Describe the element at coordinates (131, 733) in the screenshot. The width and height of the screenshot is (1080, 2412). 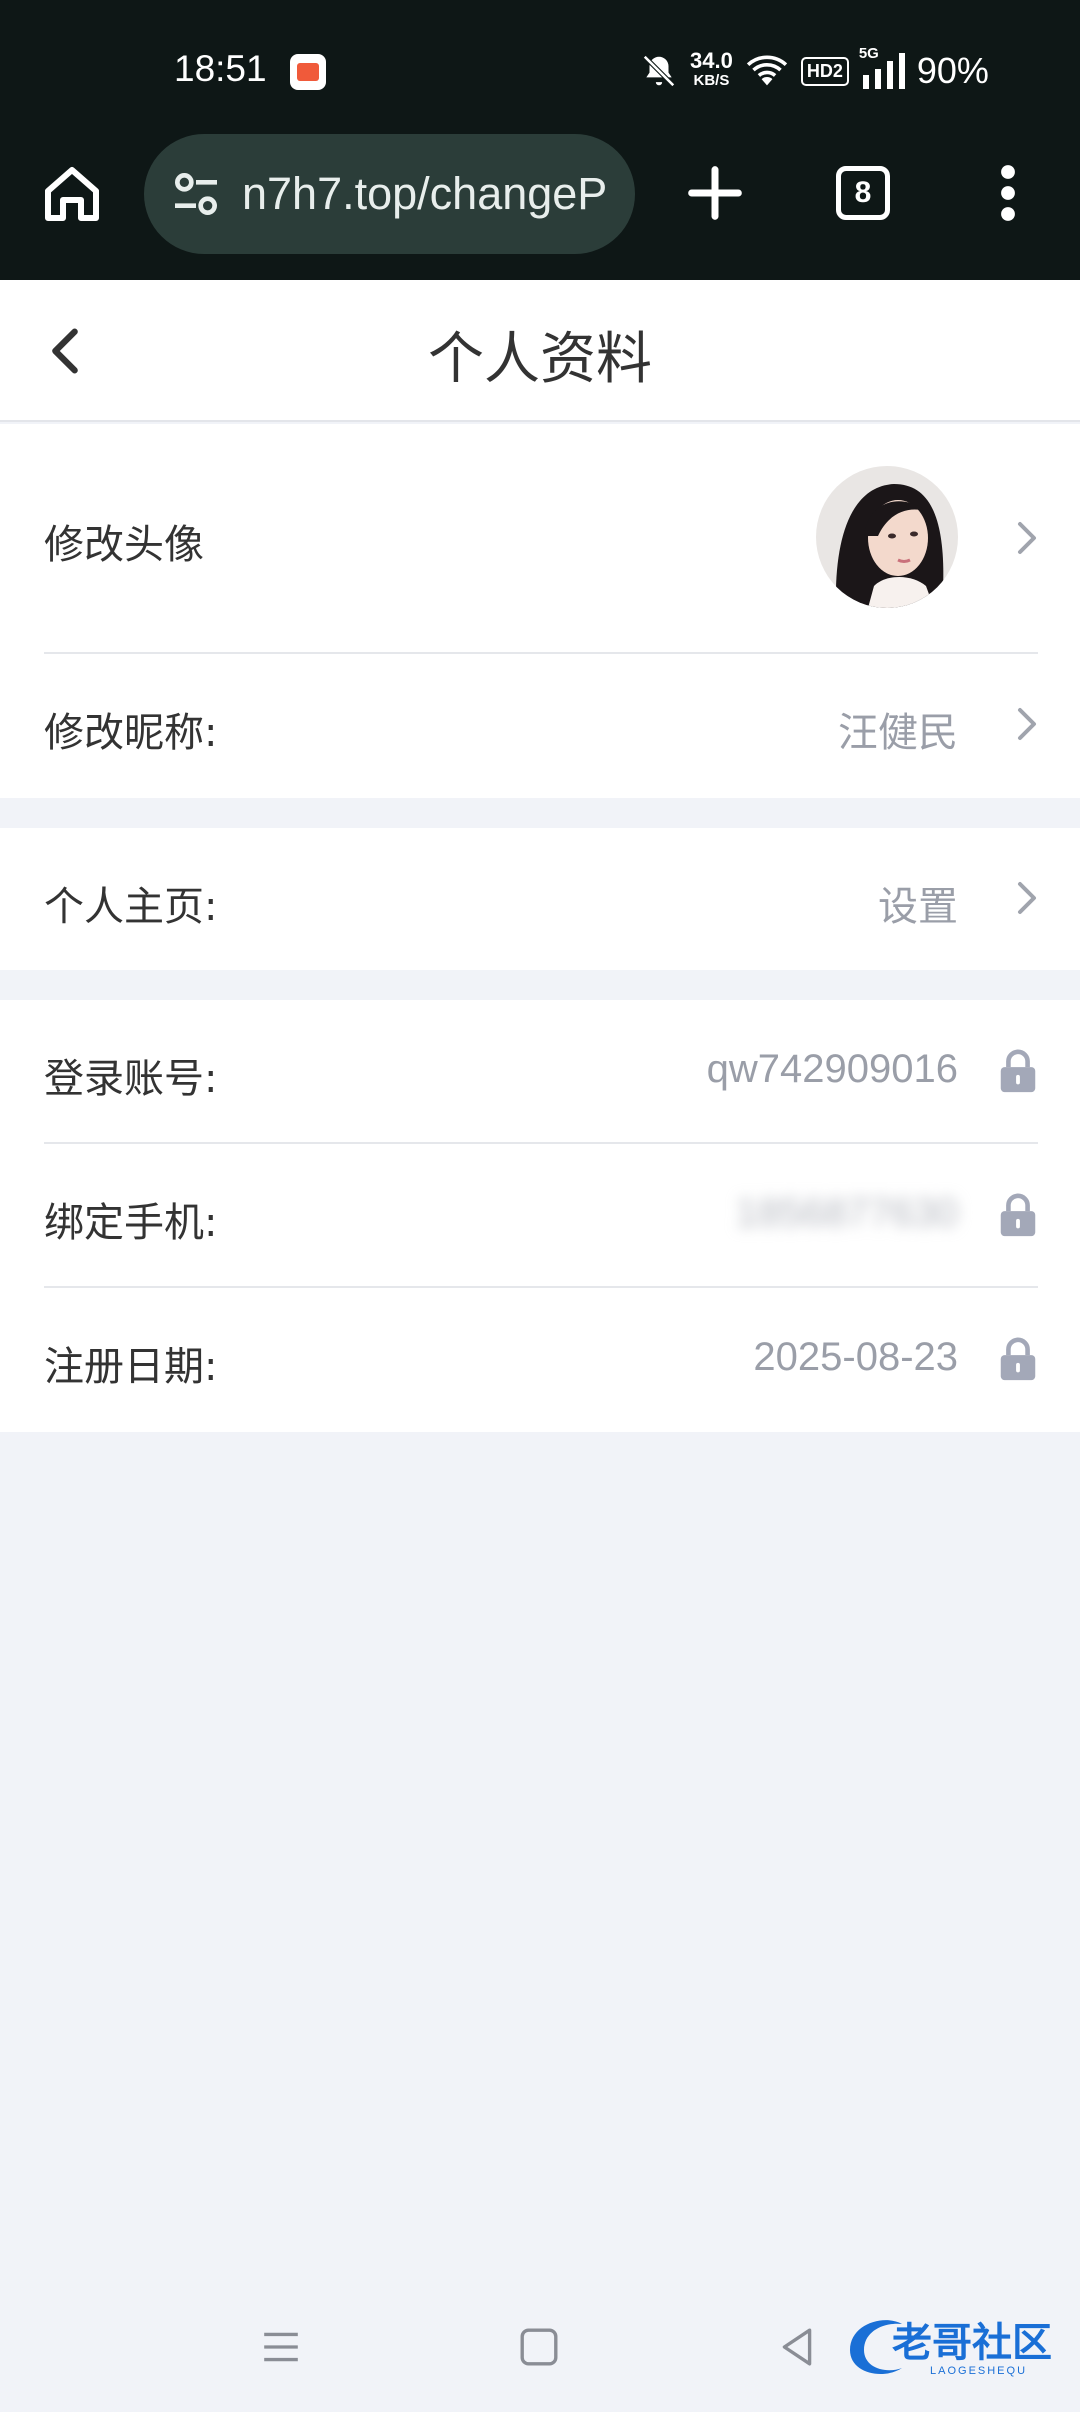
I see `change-nickname-label: 修改昵称:` at that location.